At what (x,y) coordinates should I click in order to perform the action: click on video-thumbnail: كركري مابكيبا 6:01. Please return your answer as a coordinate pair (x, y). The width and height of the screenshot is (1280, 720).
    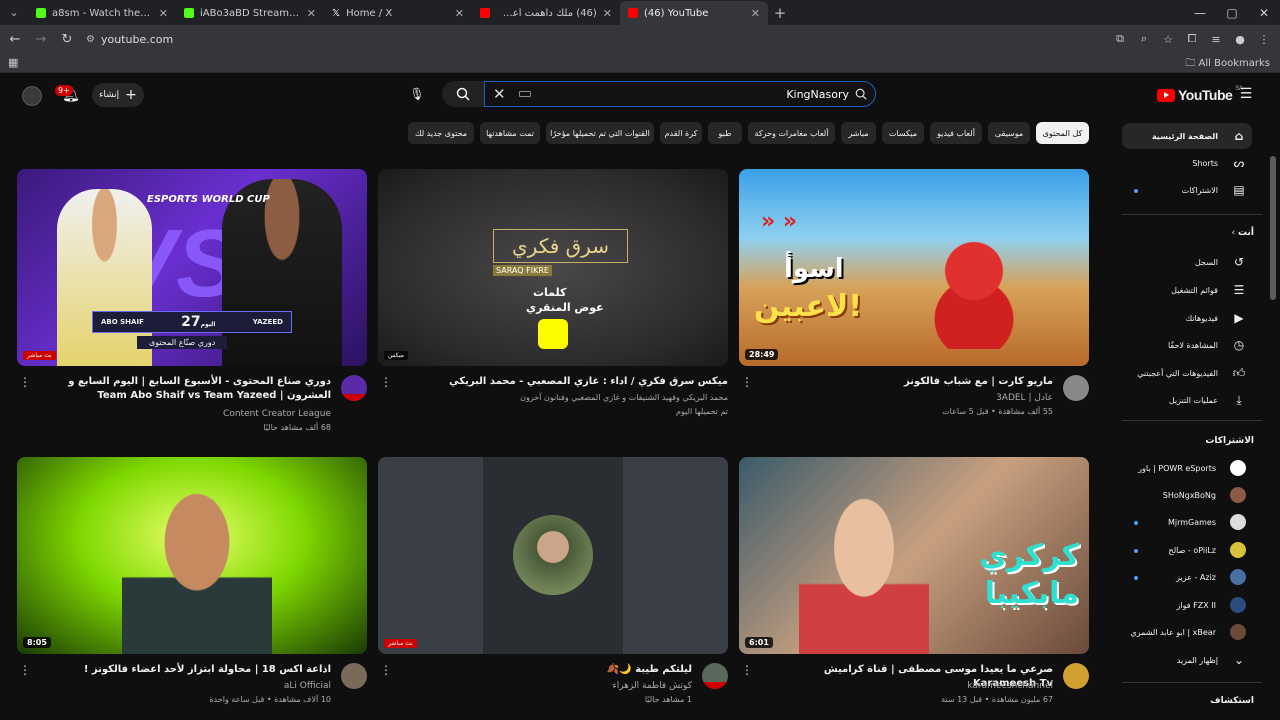
    Looking at the image, I should click on (914, 555).